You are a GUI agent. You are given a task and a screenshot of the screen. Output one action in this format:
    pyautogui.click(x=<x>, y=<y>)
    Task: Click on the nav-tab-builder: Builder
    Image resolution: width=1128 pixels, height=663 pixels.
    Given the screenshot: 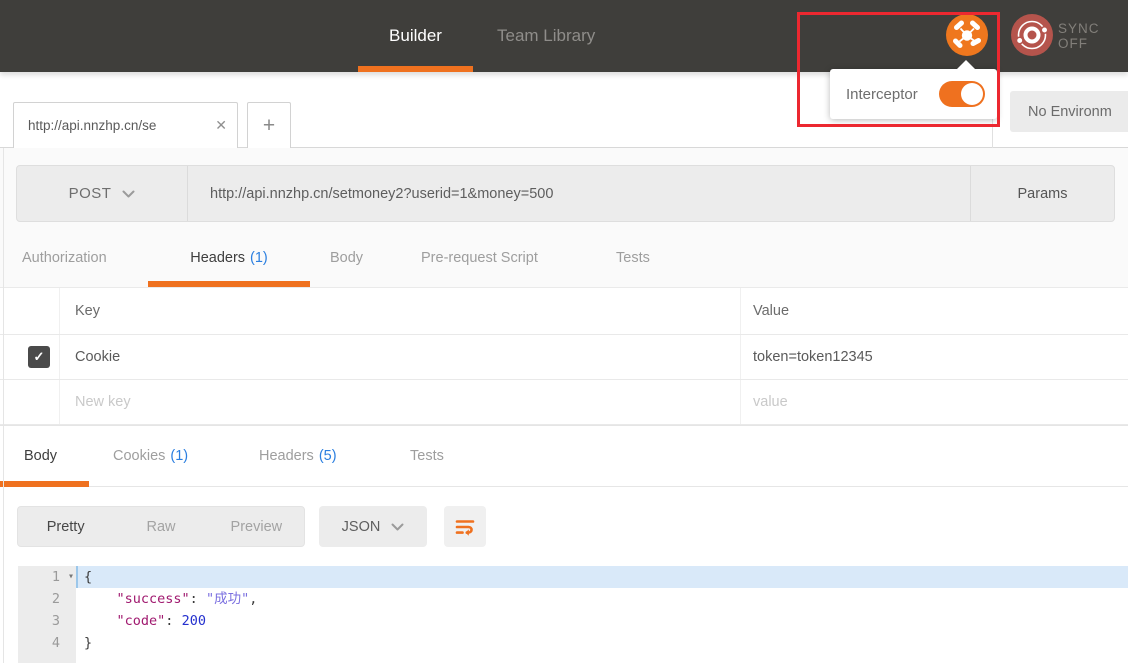 What is the action you would take?
    pyautogui.click(x=415, y=36)
    